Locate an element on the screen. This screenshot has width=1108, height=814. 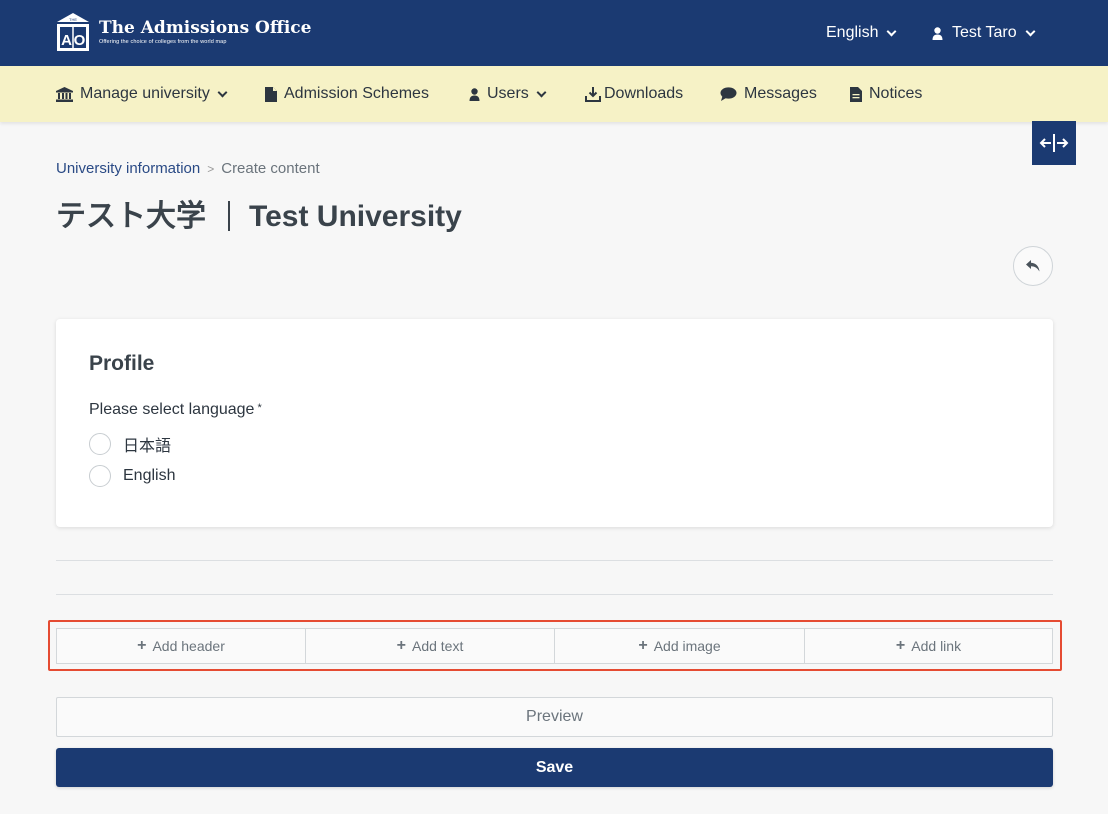
add-text-button: + Add text is located at coordinates (430, 646).